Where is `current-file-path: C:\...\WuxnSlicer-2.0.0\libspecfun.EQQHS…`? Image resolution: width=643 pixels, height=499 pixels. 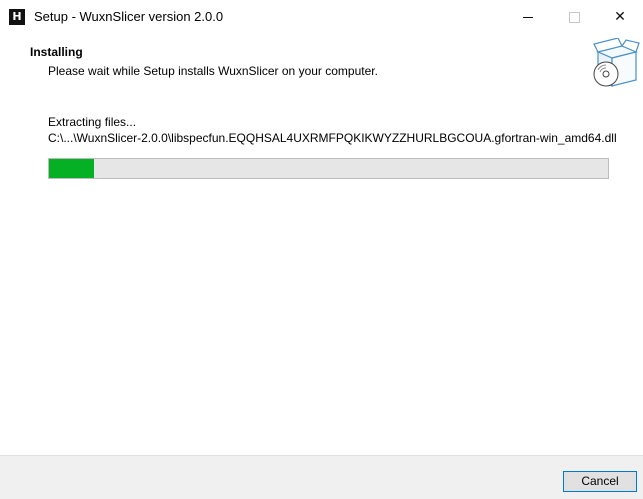 current-file-path: C:\...\WuxnSlicer-2.0.0\libspecfun.EQQHS… is located at coordinates (332, 138).